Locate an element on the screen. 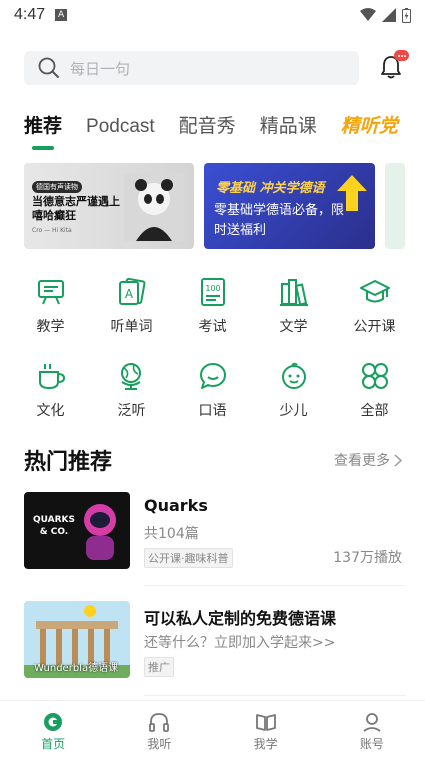  child-face-icon is located at coordinates (293, 375).